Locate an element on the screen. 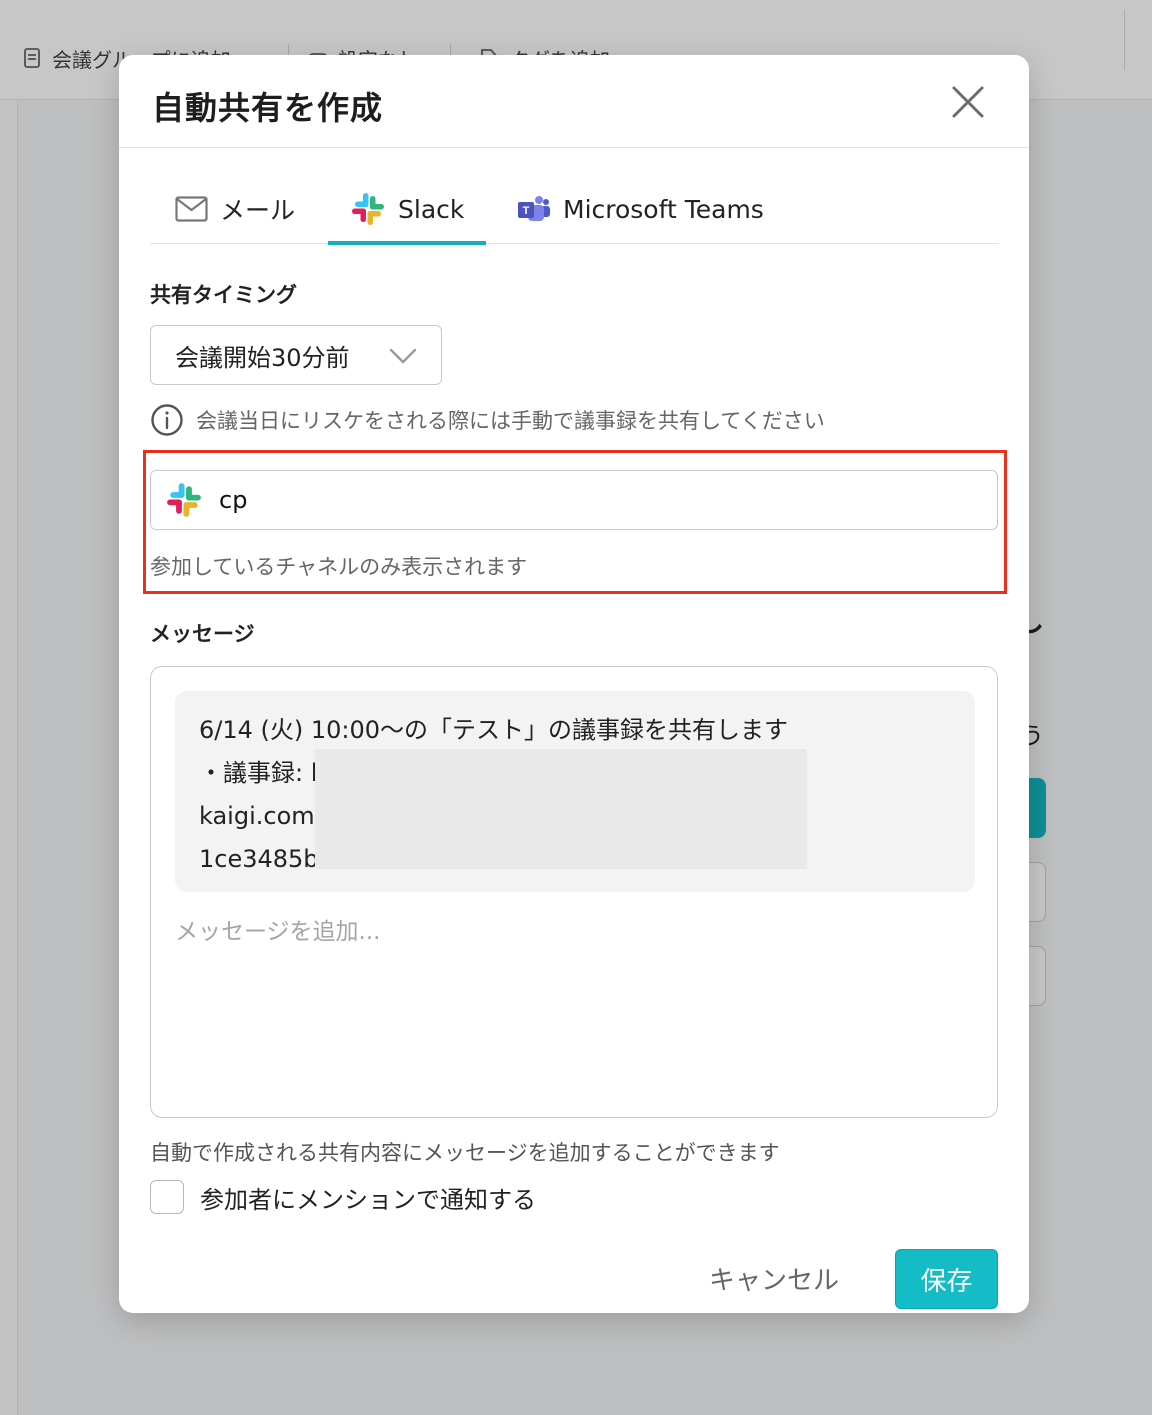  timing-note: 会議当日にリスケをされる際には手動で議事録を共有してください is located at coordinates (487, 420).